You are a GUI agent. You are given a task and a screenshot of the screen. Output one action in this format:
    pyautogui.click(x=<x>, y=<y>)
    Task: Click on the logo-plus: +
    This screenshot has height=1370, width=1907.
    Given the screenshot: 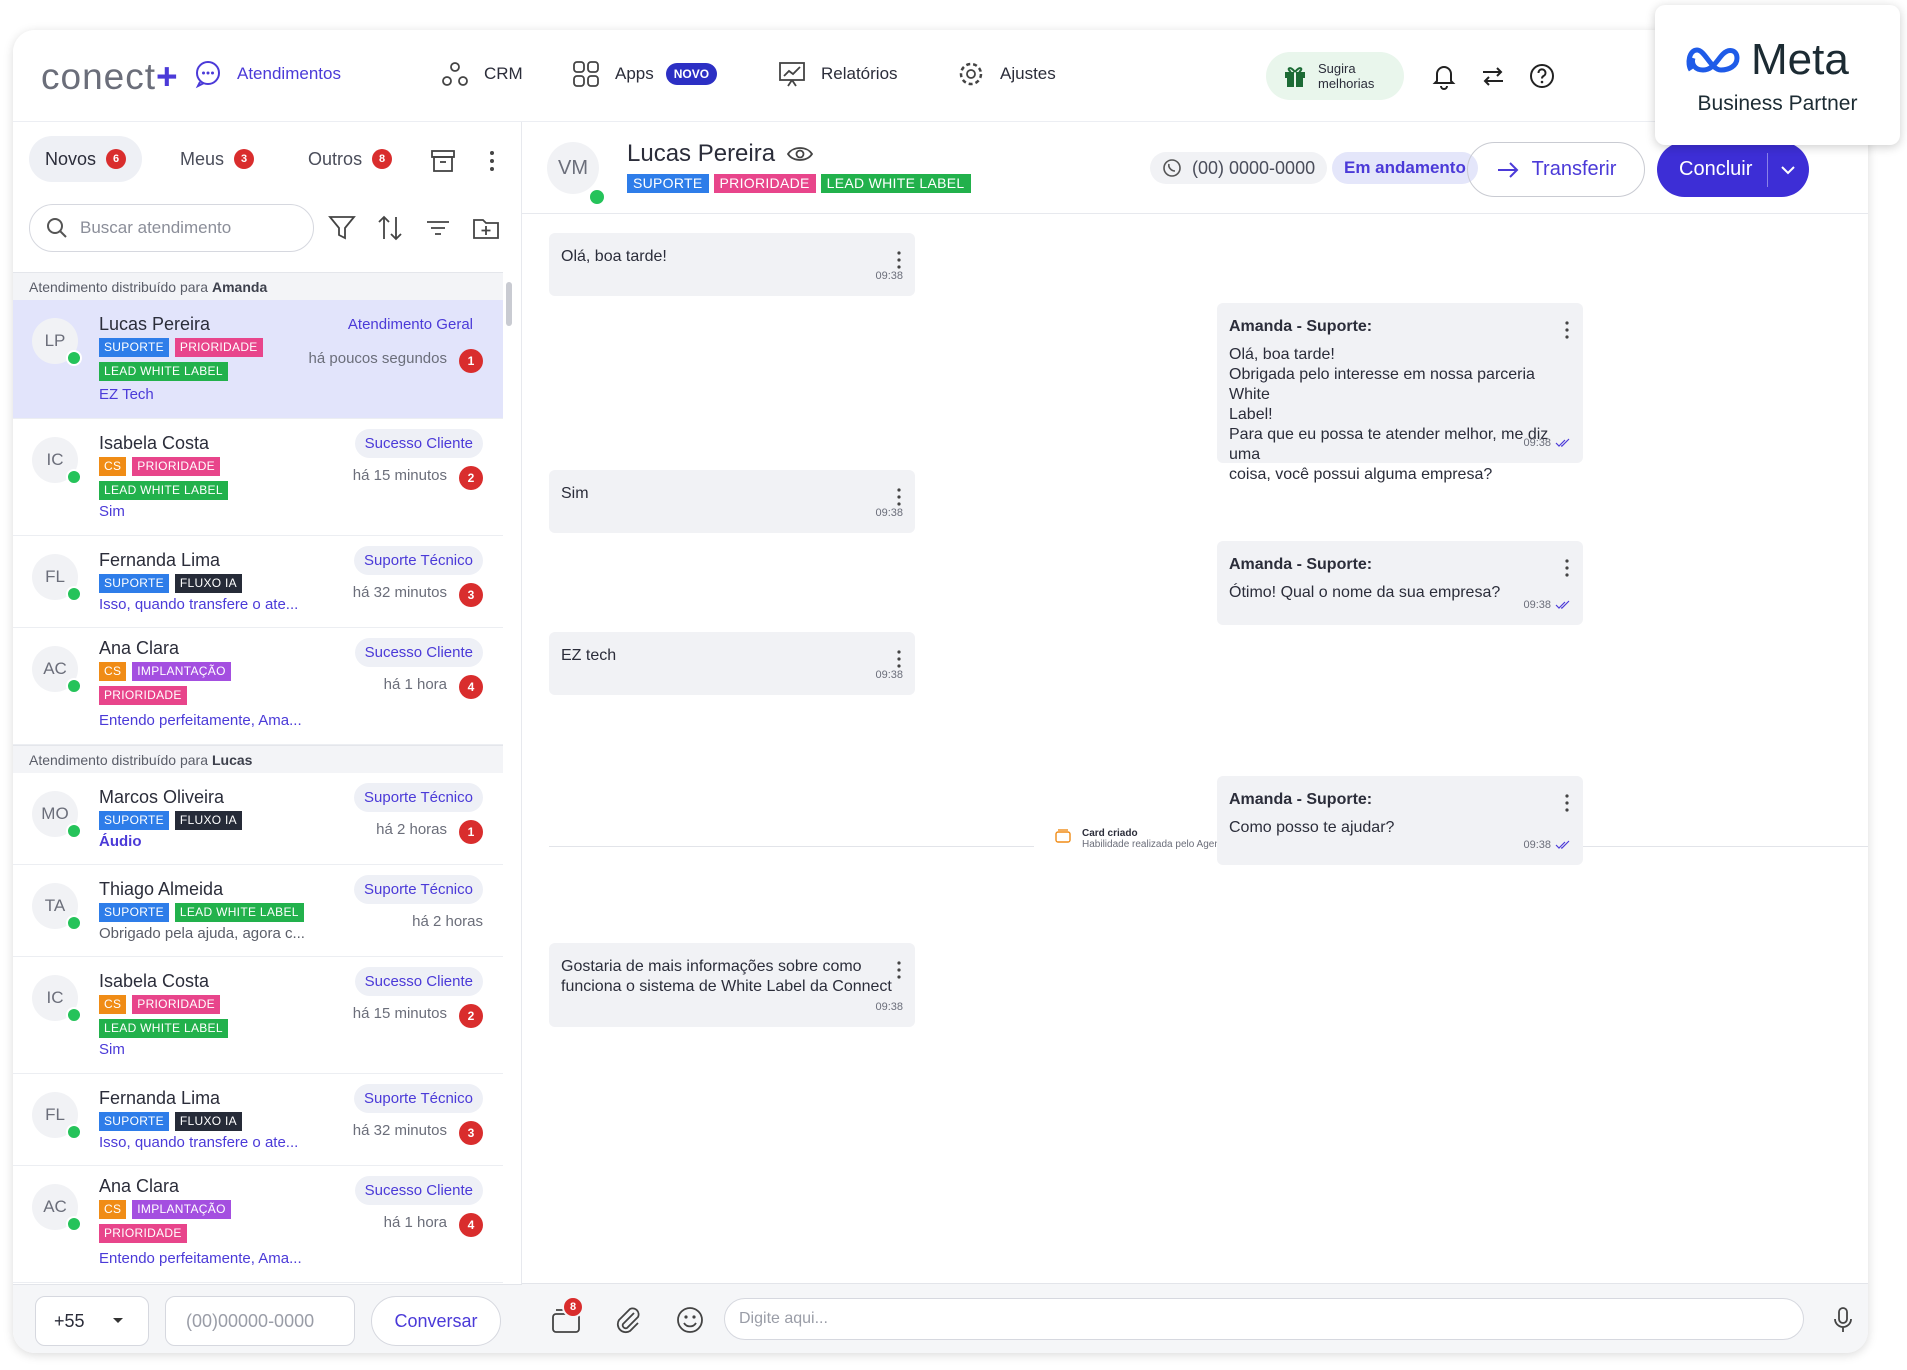 What is the action you would take?
    pyautogui.click(x=167, y=76)
    